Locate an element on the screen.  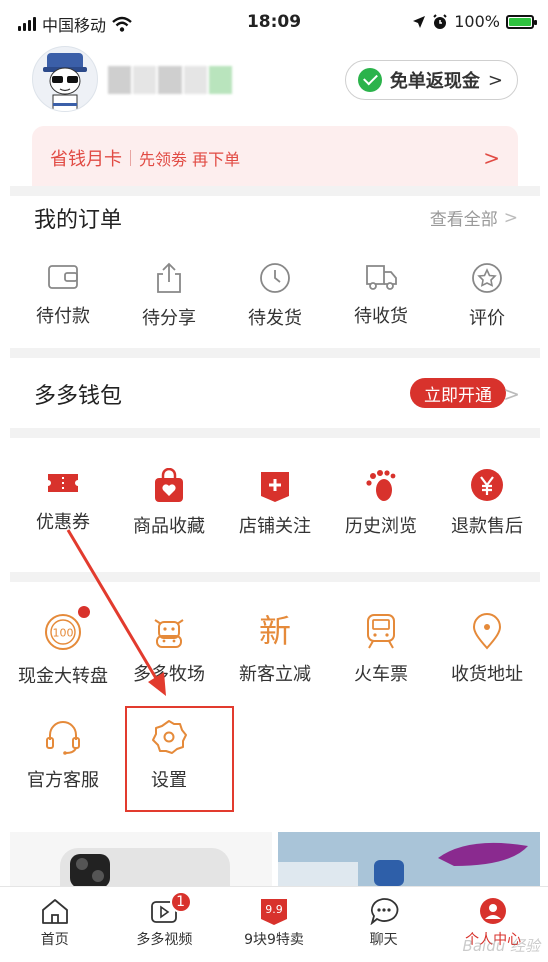
yuan-icon is located at coordinates (487, 485).